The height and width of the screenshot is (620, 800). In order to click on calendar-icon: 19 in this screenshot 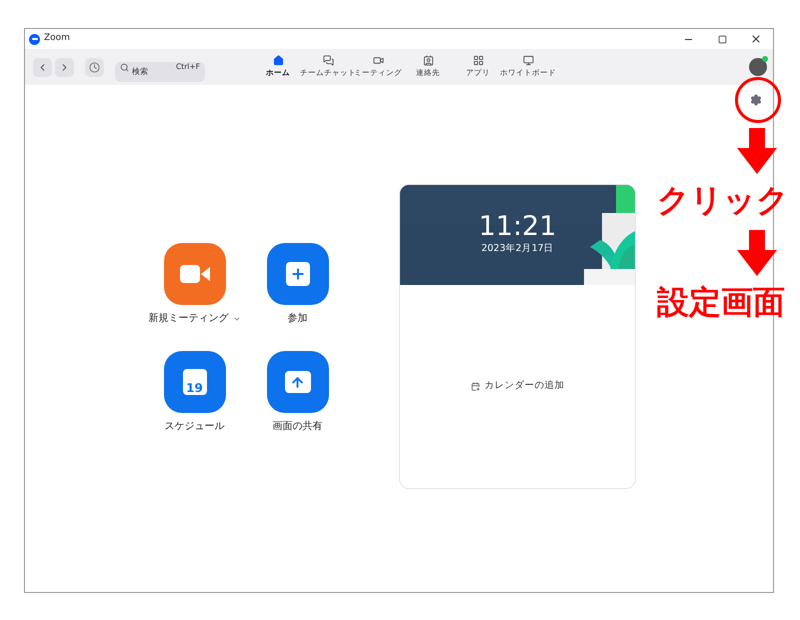, I will do `click(194, 382)`.